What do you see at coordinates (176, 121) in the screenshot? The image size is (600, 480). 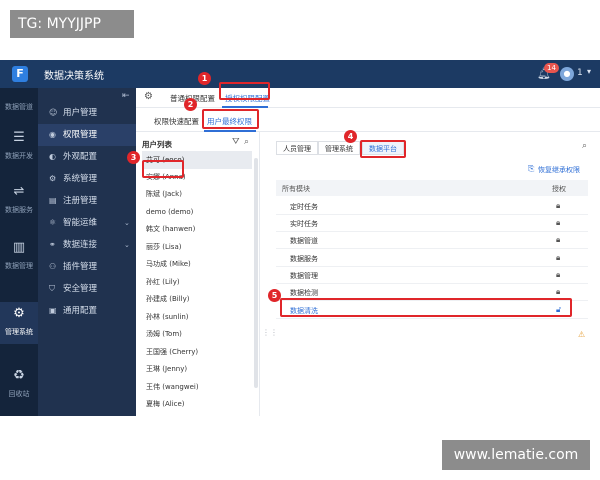 I see `tab-quick-config: 权限快速配置` at bounding box center [176, 121].